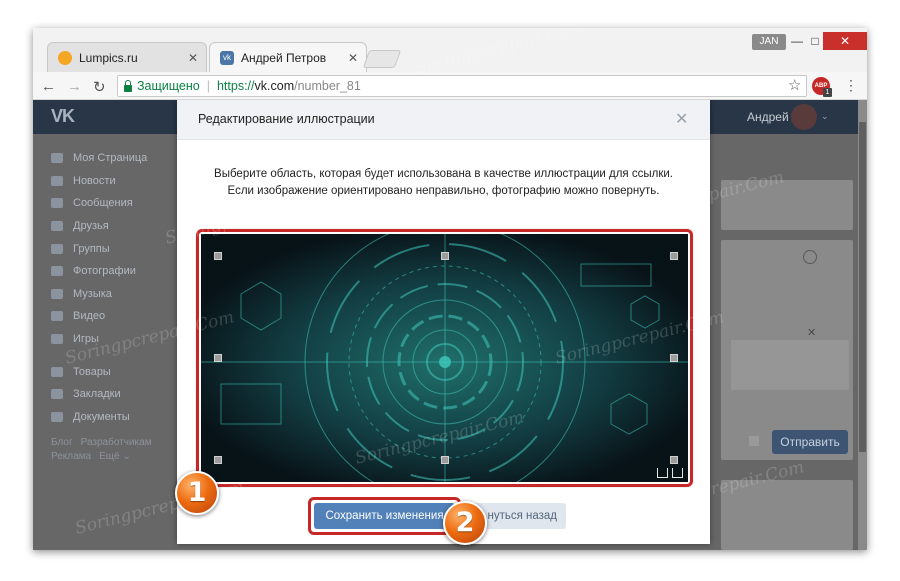  What do you see at coordinates (862, 287) in the screenshot?
I see `scrollbar-thumb` at bounding box center [862, 287].